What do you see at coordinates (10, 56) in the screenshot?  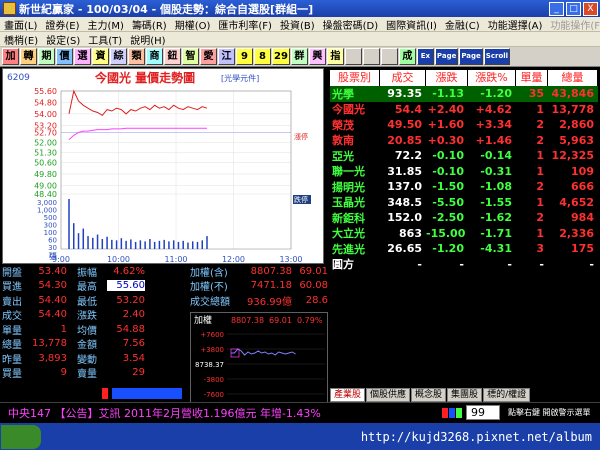 I see `toolbar-button: 加` at bounding box center [10, 56].